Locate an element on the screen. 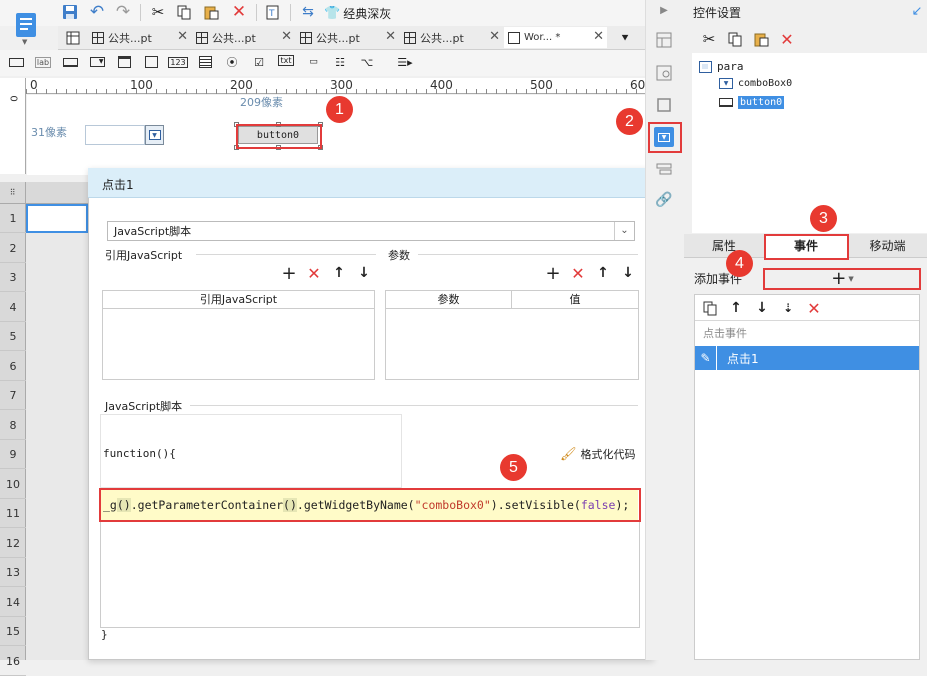  row-header: 2 is located at coordinates (13, 248).